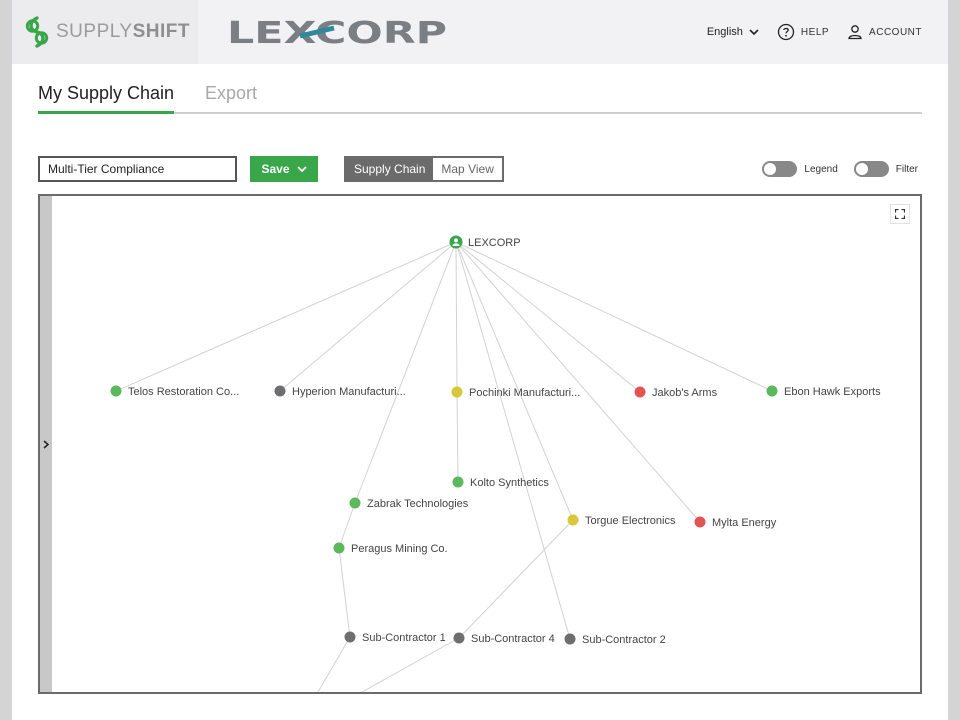 The image size is (960, 720). I want to click on node-label: Sub-Contractor 4, so click(513, 639).